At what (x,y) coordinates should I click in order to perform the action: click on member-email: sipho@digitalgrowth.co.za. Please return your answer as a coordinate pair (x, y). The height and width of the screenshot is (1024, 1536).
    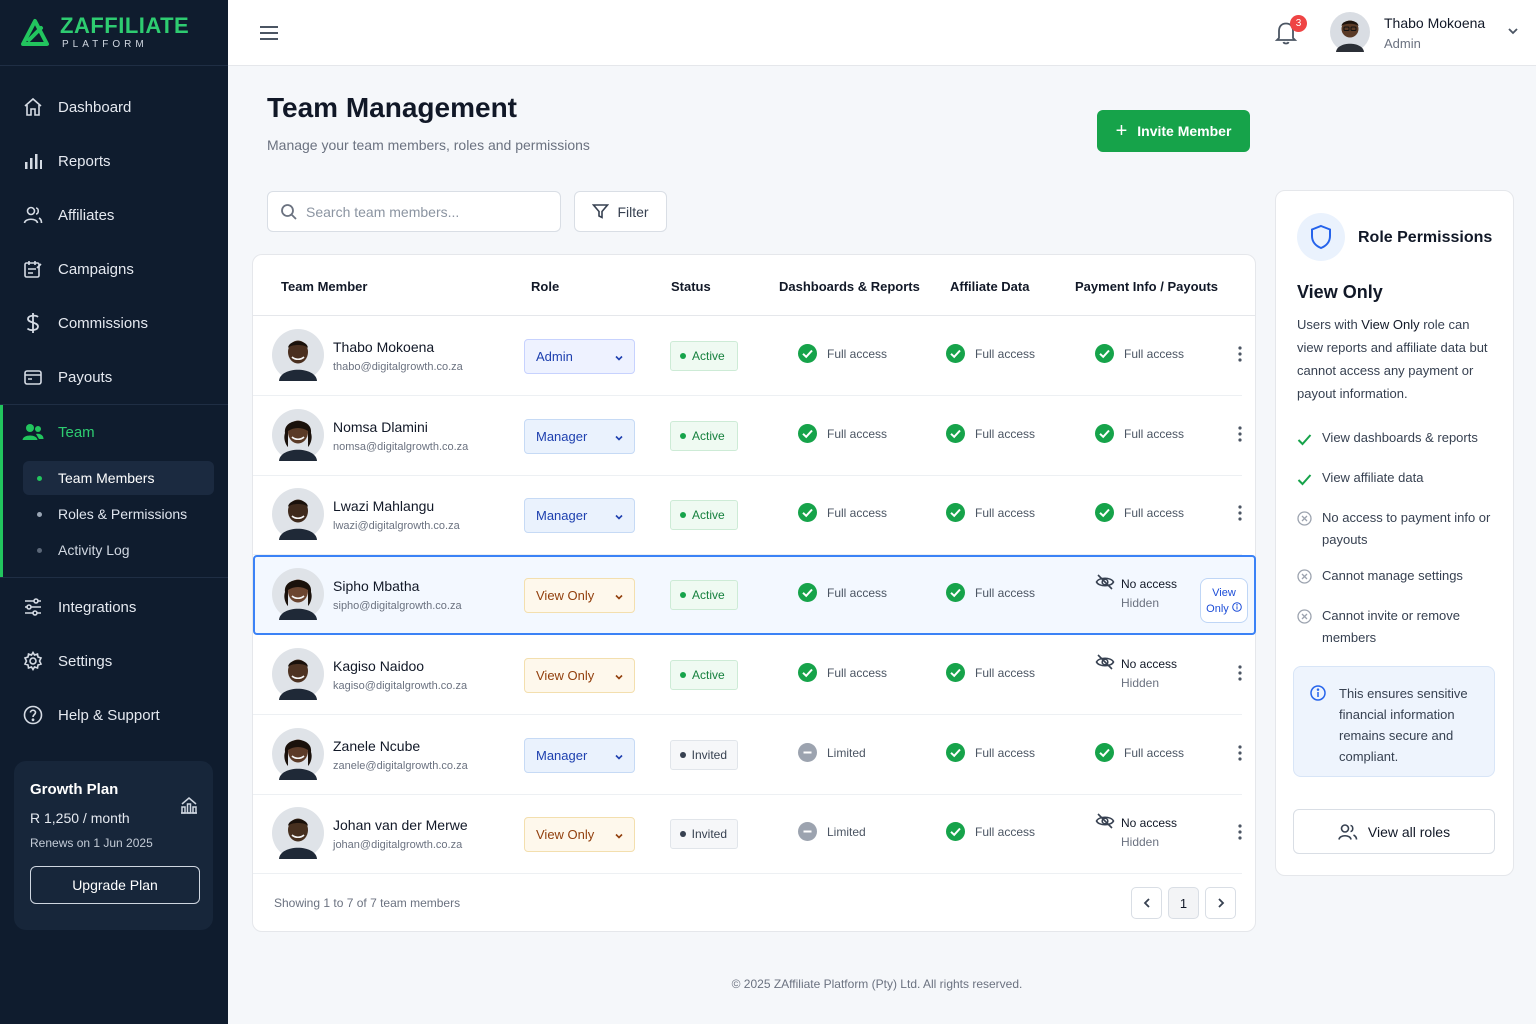
    Looking at the image, I should click on (397, 606).